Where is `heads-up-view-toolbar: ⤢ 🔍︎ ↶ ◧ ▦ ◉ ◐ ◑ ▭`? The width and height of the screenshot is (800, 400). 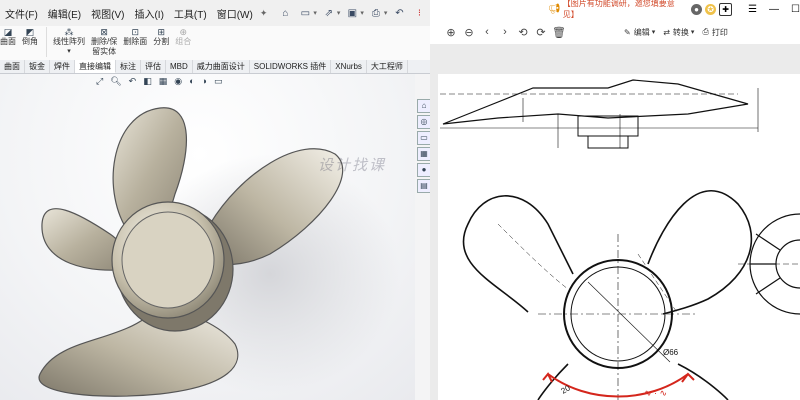
heads-up-view-toolbar: ⤢ 🔍︎ ↶ ◧ ▦ ◉ ◐ ◑ ▭ is located at coordinates (162, 81).